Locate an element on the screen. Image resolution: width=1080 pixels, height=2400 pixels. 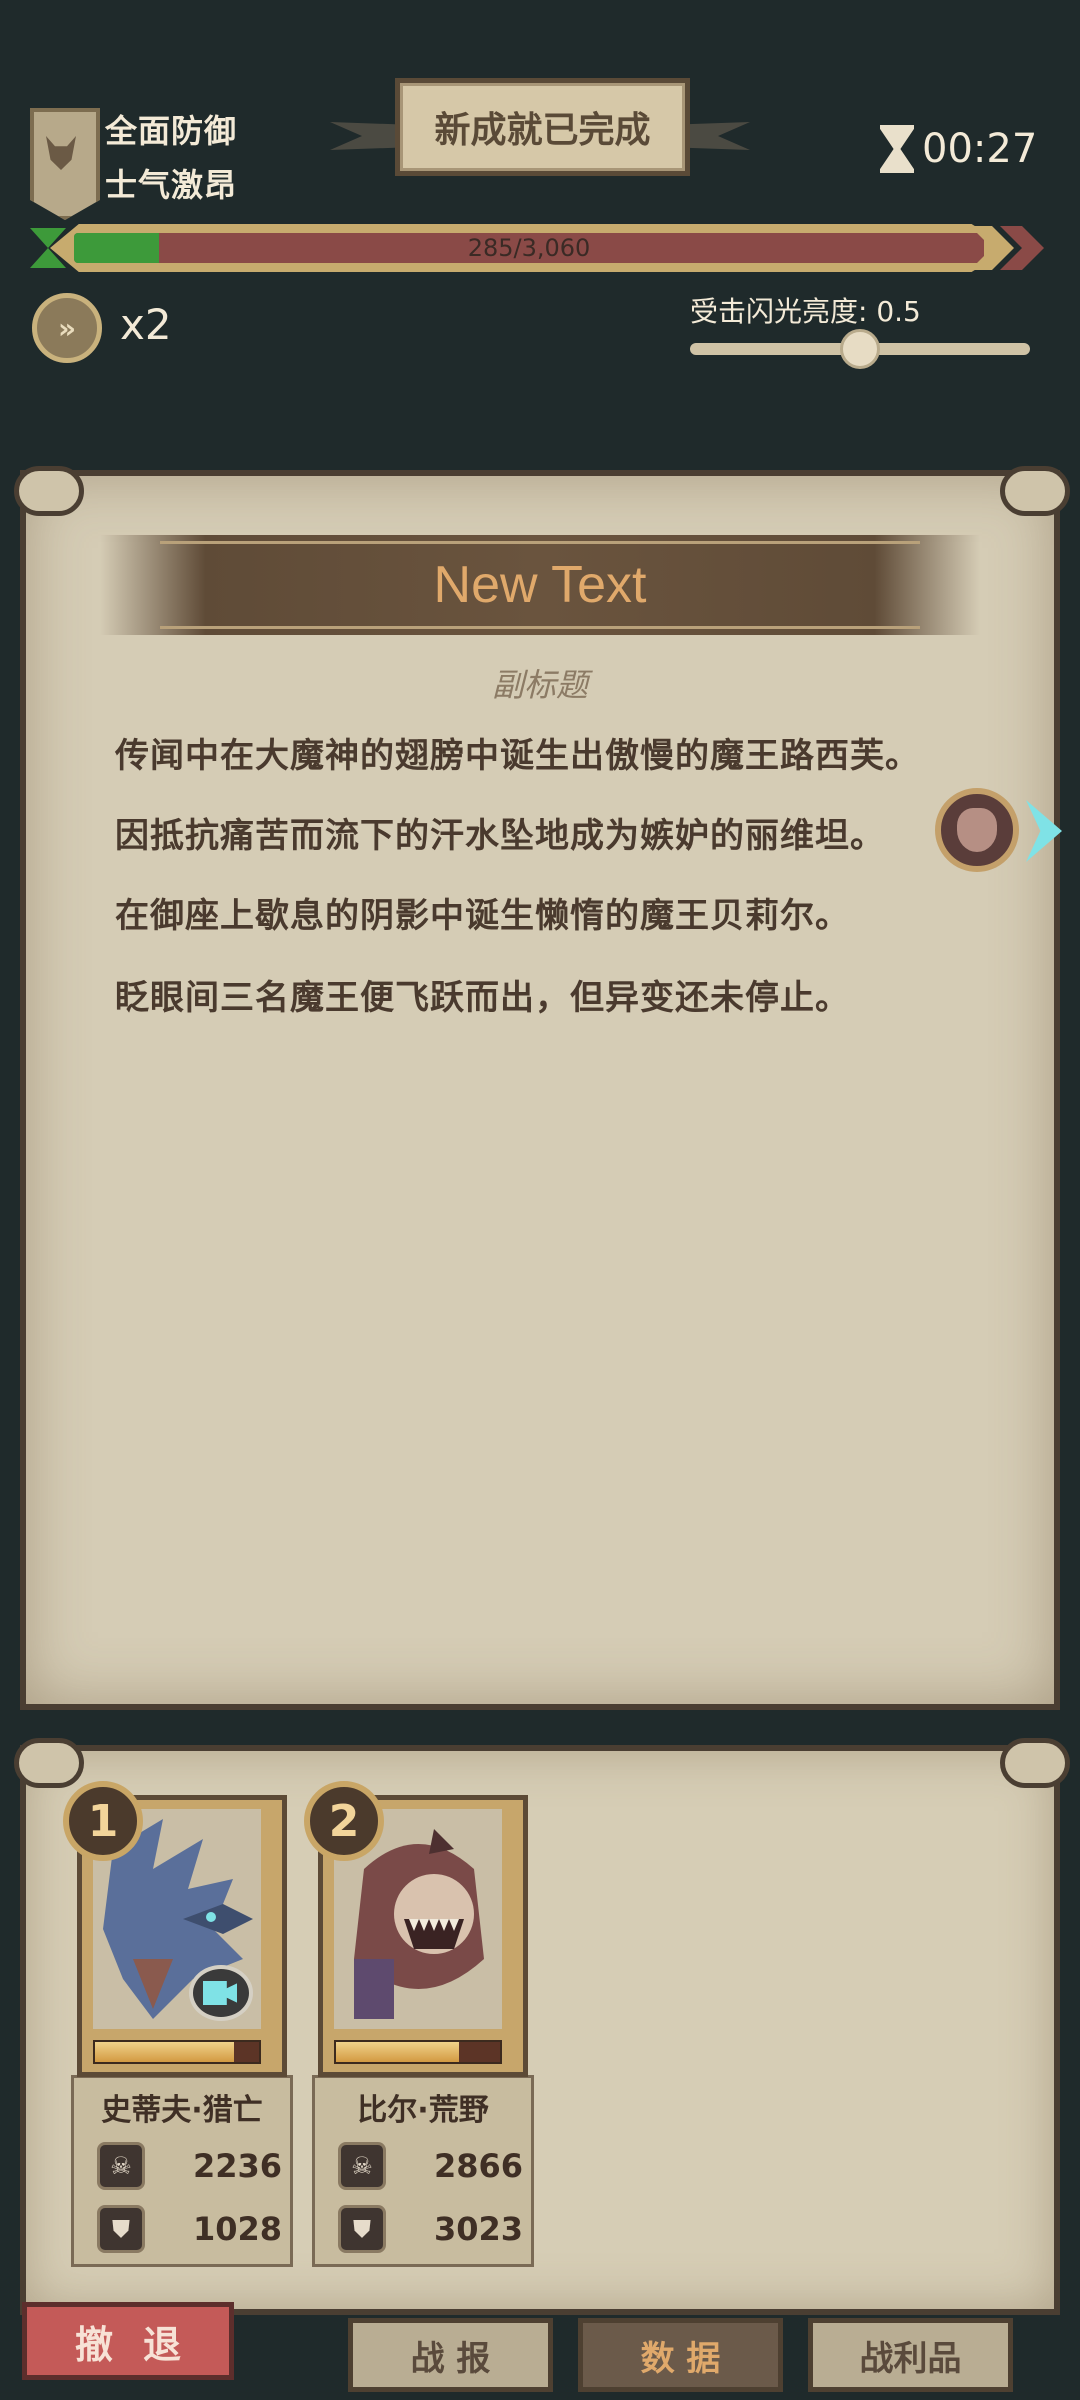
unit-defense-stat: ⛊ 1028 is located at coordinates (189, 2229).